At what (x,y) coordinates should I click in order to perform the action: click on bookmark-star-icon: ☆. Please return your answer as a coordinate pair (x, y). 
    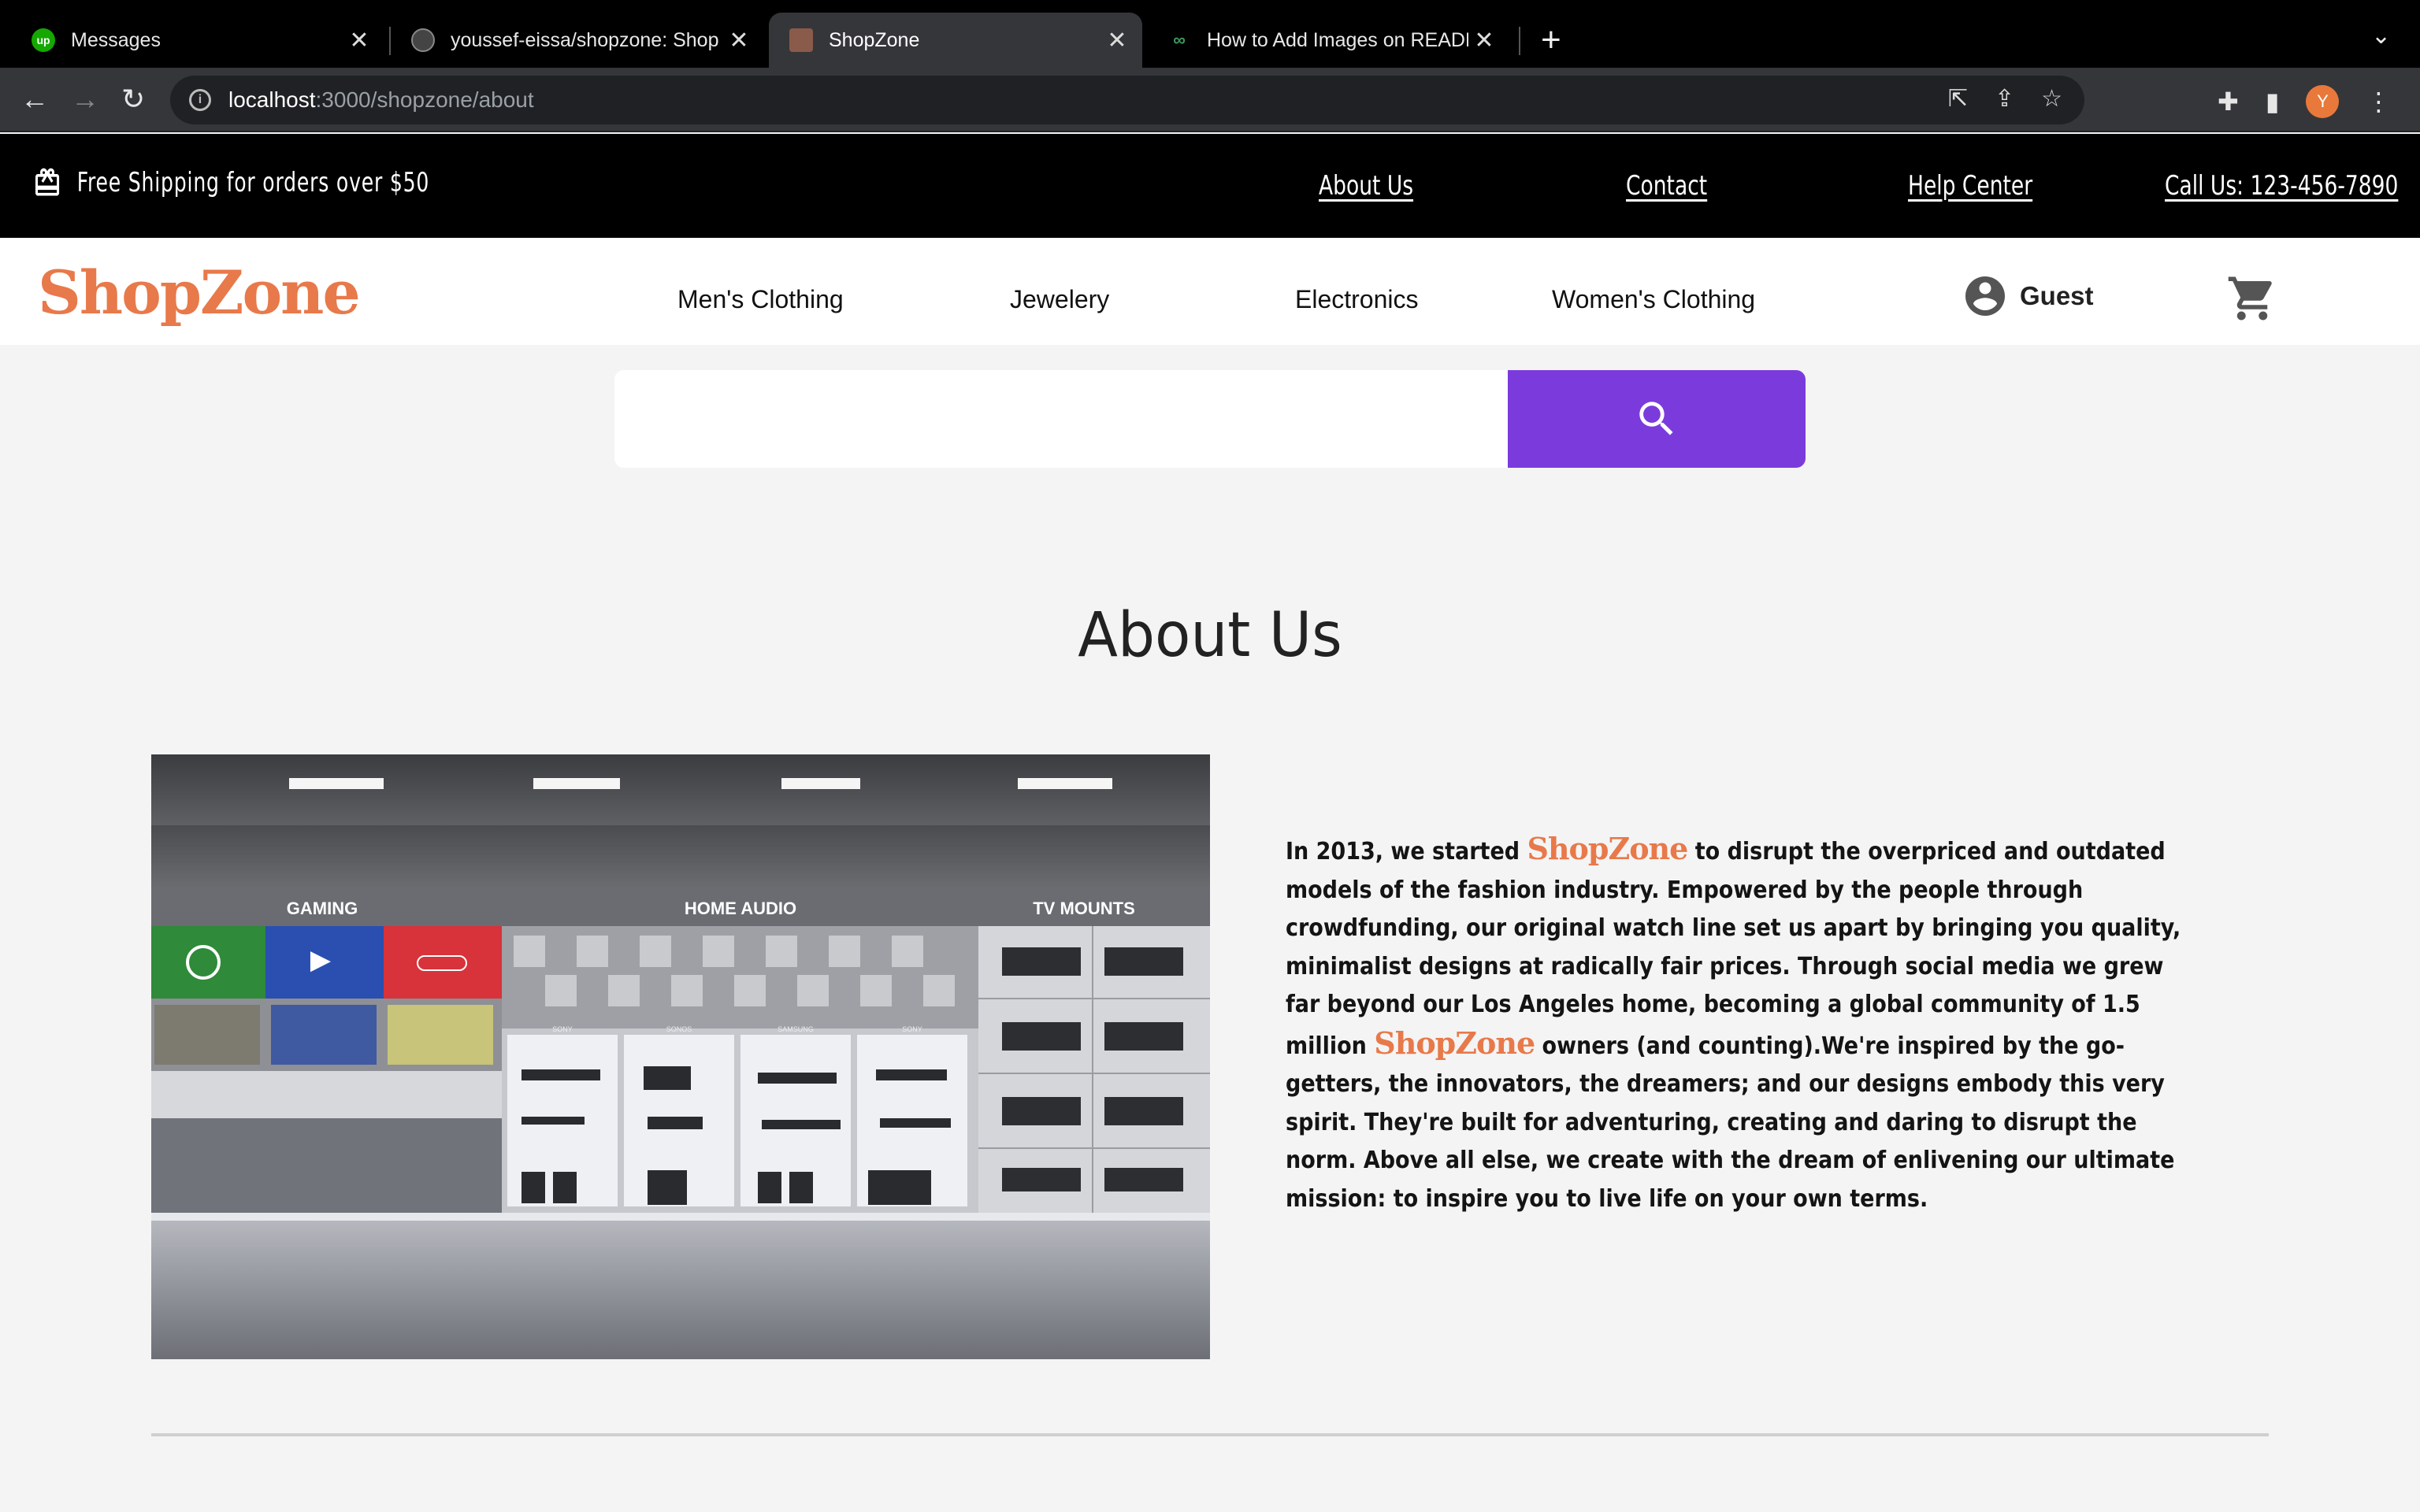
    Looking at the image, I should click on (2051, 99).